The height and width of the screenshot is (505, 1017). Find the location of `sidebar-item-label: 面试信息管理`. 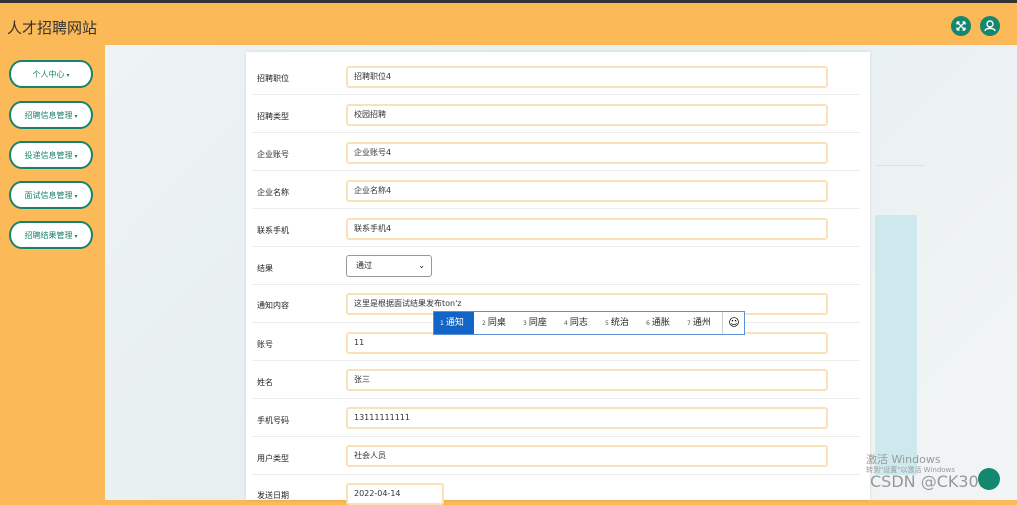

sidebar-item-label: 面试信息管理 is located at coordinates (48, 195).